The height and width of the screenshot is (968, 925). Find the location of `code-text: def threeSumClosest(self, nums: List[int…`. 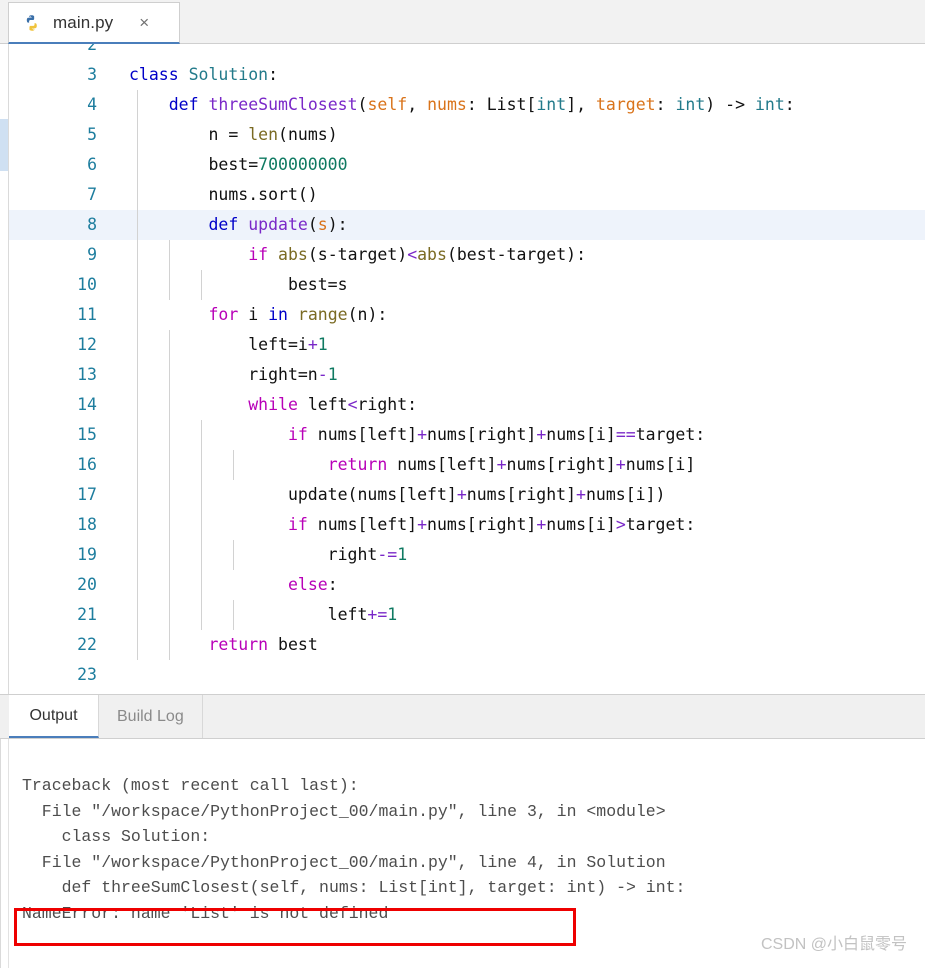

code-text: def threeSumClosest(self, nums: List[int… is located at coordinates (462, 105).